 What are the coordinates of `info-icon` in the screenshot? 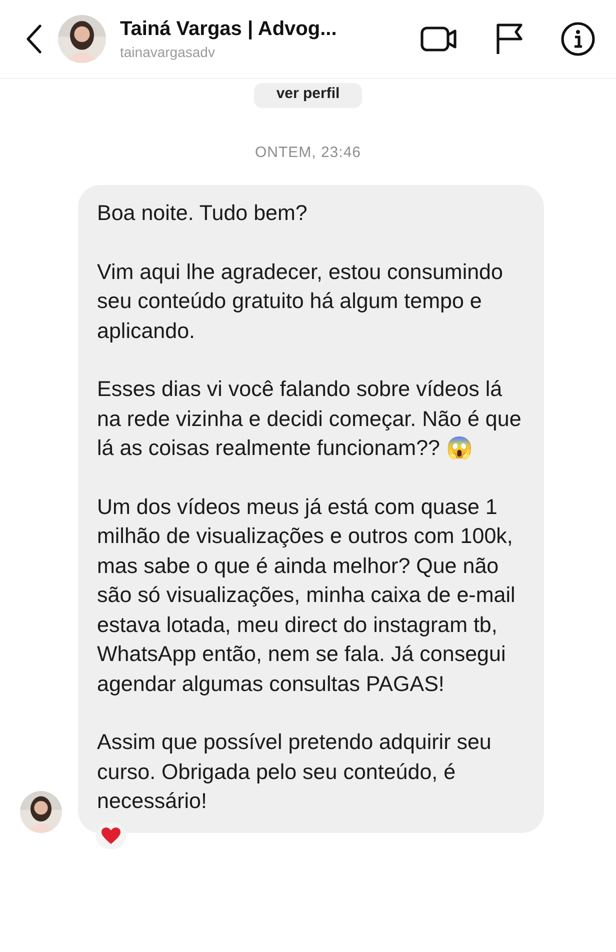 It's located at (578, 39).